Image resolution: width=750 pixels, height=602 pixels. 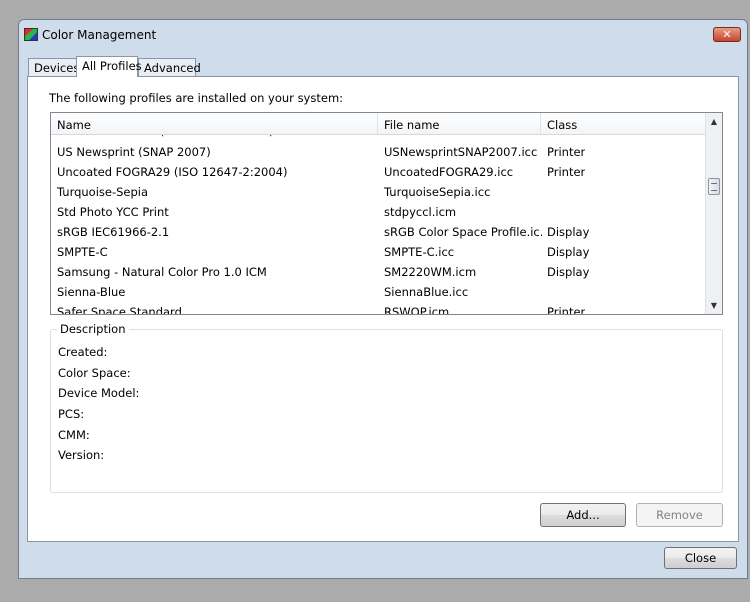 What do you see at coordinates (461, 152) in the screenshot?
I see `profile-file: USNewsprintSNAP2007.icc` at bounding box center [461, 152].